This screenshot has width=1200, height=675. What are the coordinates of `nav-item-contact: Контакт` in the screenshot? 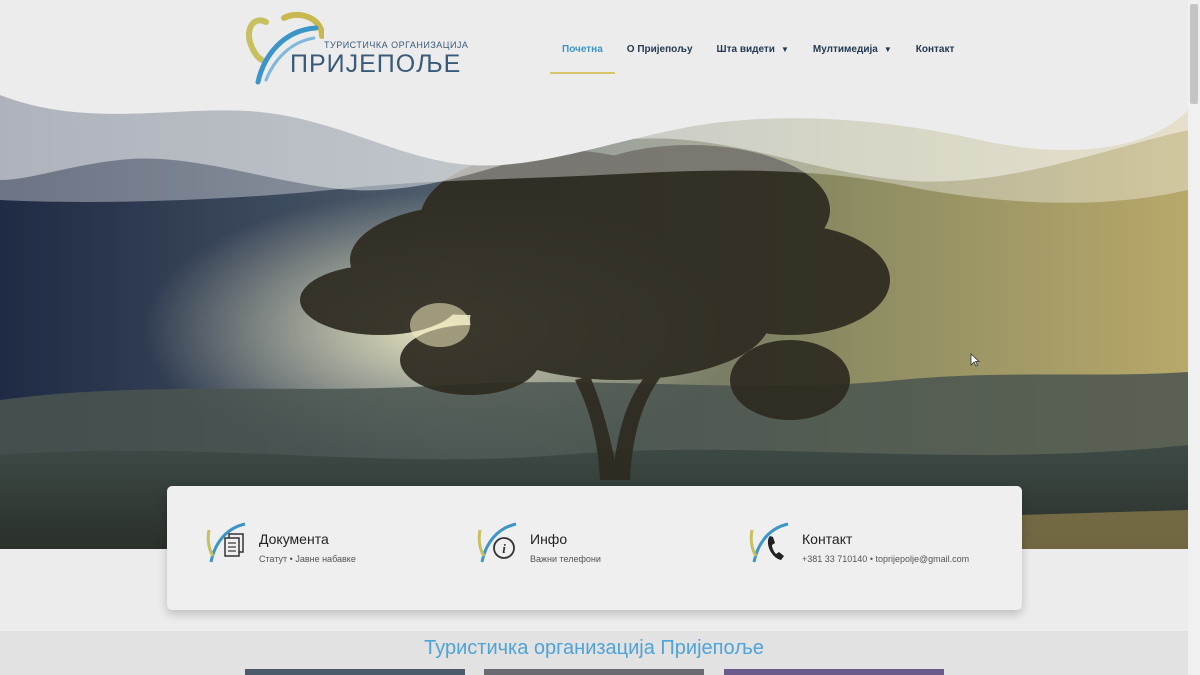 It's located at (935, 53).